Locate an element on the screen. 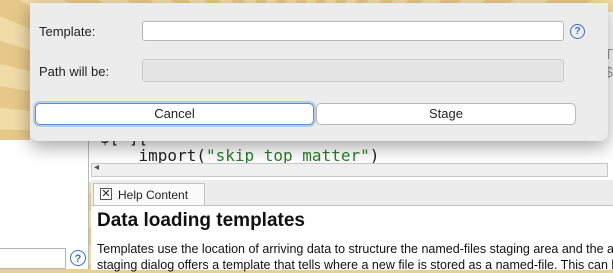  tab-help-content: ✕ Help Content is located at coordinates (149, 194).